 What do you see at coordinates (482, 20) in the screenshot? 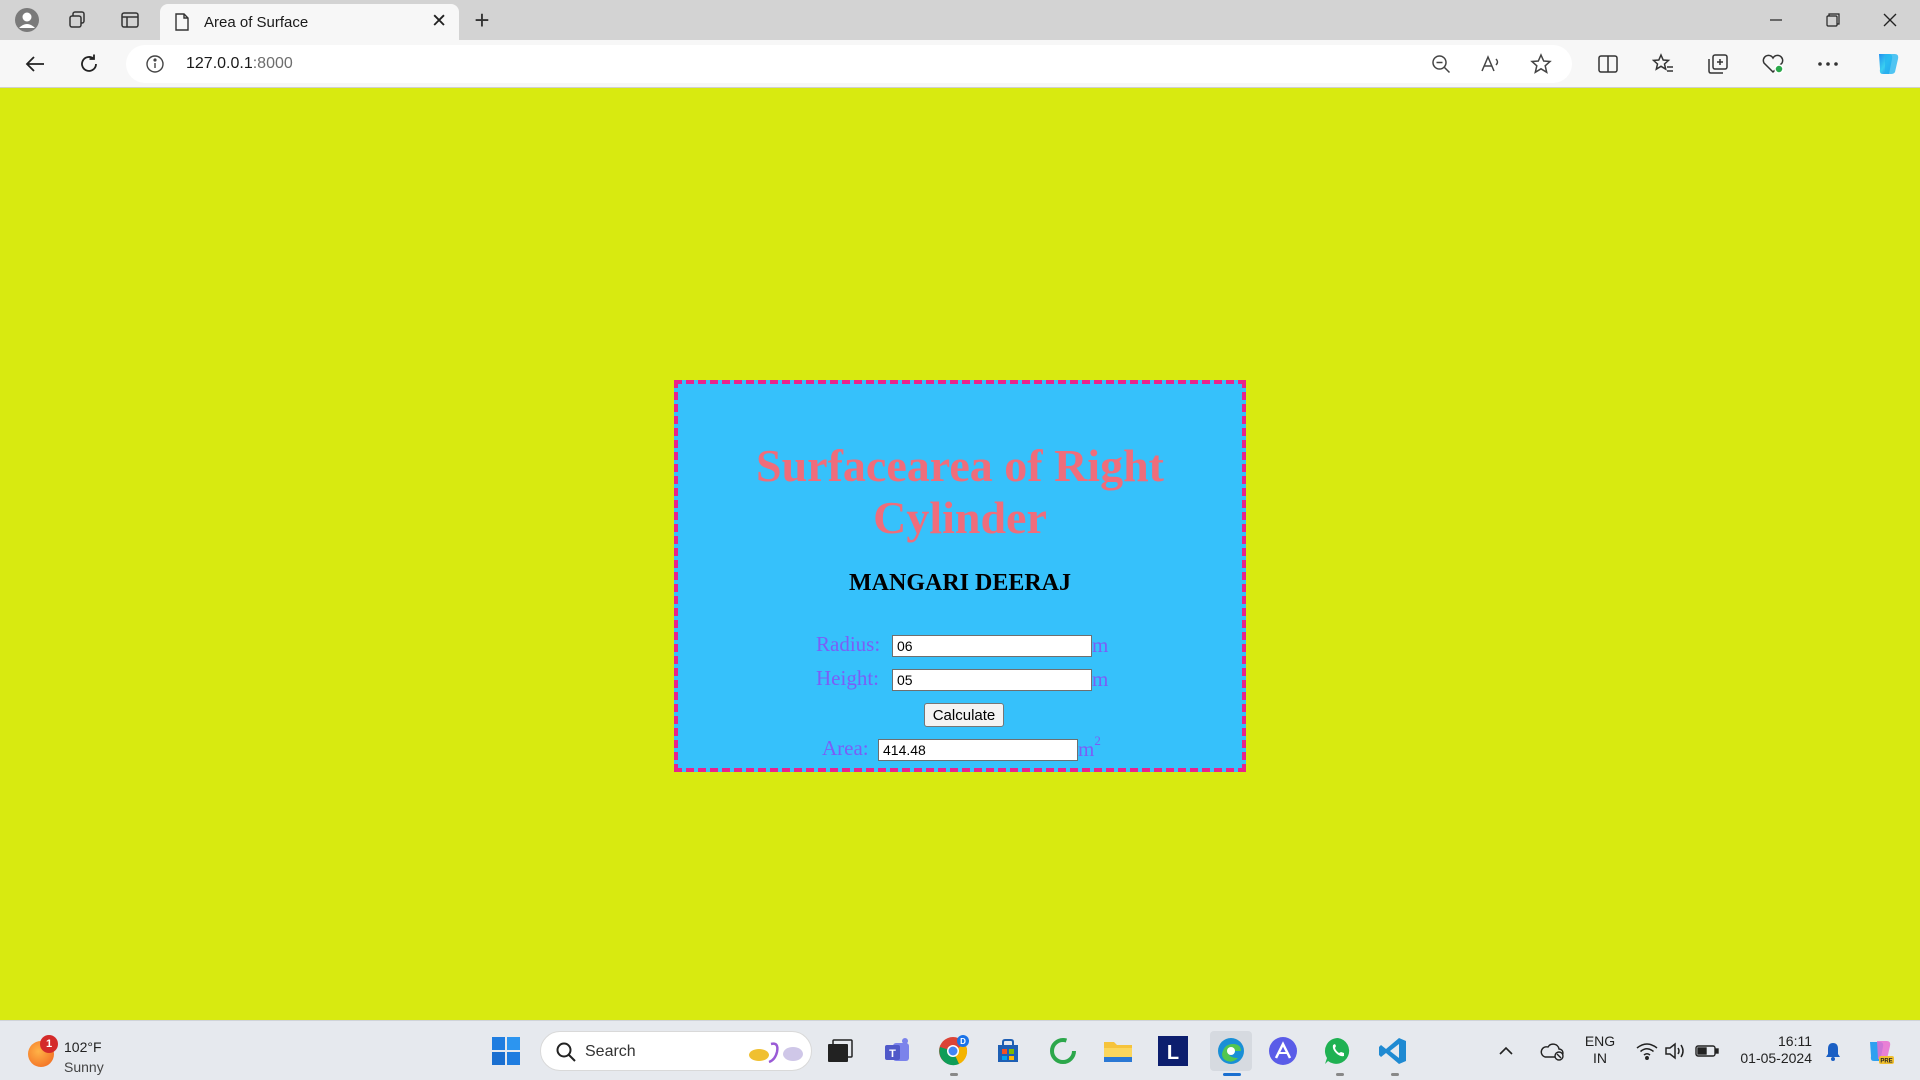
I see `new-tab-button: +` at bounding box center [482, 20].